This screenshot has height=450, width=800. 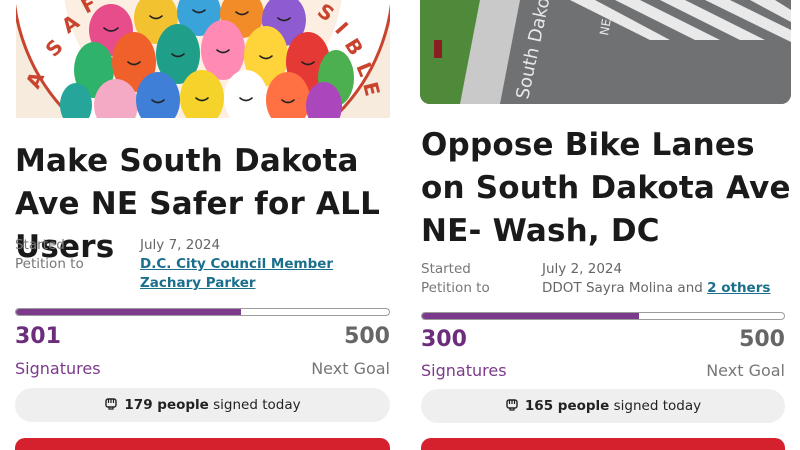 I want to click on petition-hero-image: A S A F S I B L E, so click(x=203, y=59).